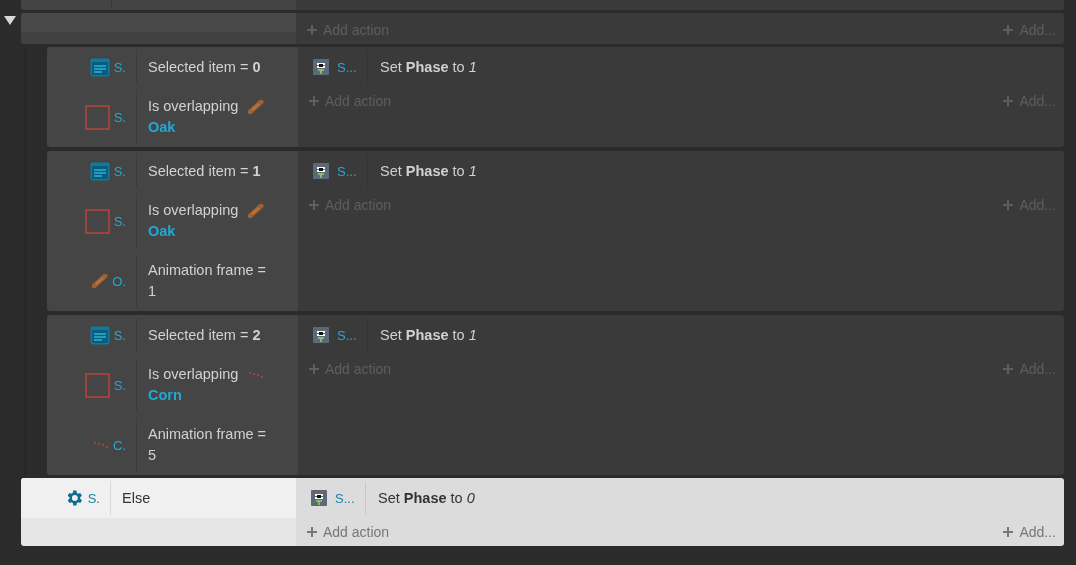 The height and width of the screenshot is (565, 1076). What do you see at coordinates (205, 335) in the screenshot?
I see `condition-text: Selected item = 2` at bounding box center [205, 335].